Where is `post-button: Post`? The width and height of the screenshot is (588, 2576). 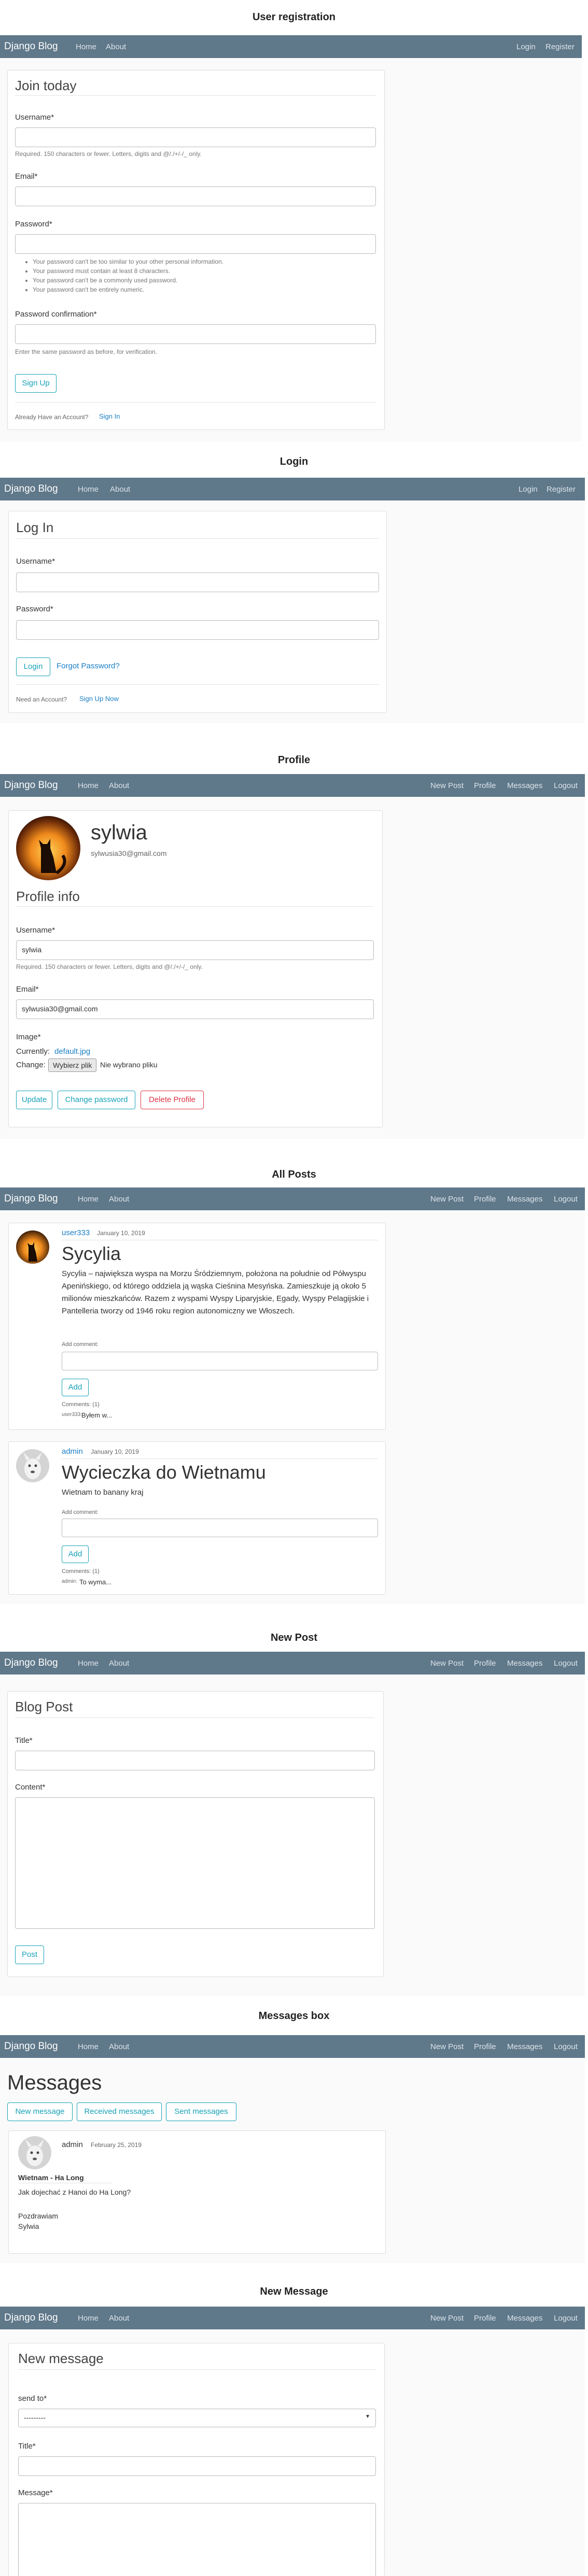
post-button: Post is located at coordinates (29, 1955).